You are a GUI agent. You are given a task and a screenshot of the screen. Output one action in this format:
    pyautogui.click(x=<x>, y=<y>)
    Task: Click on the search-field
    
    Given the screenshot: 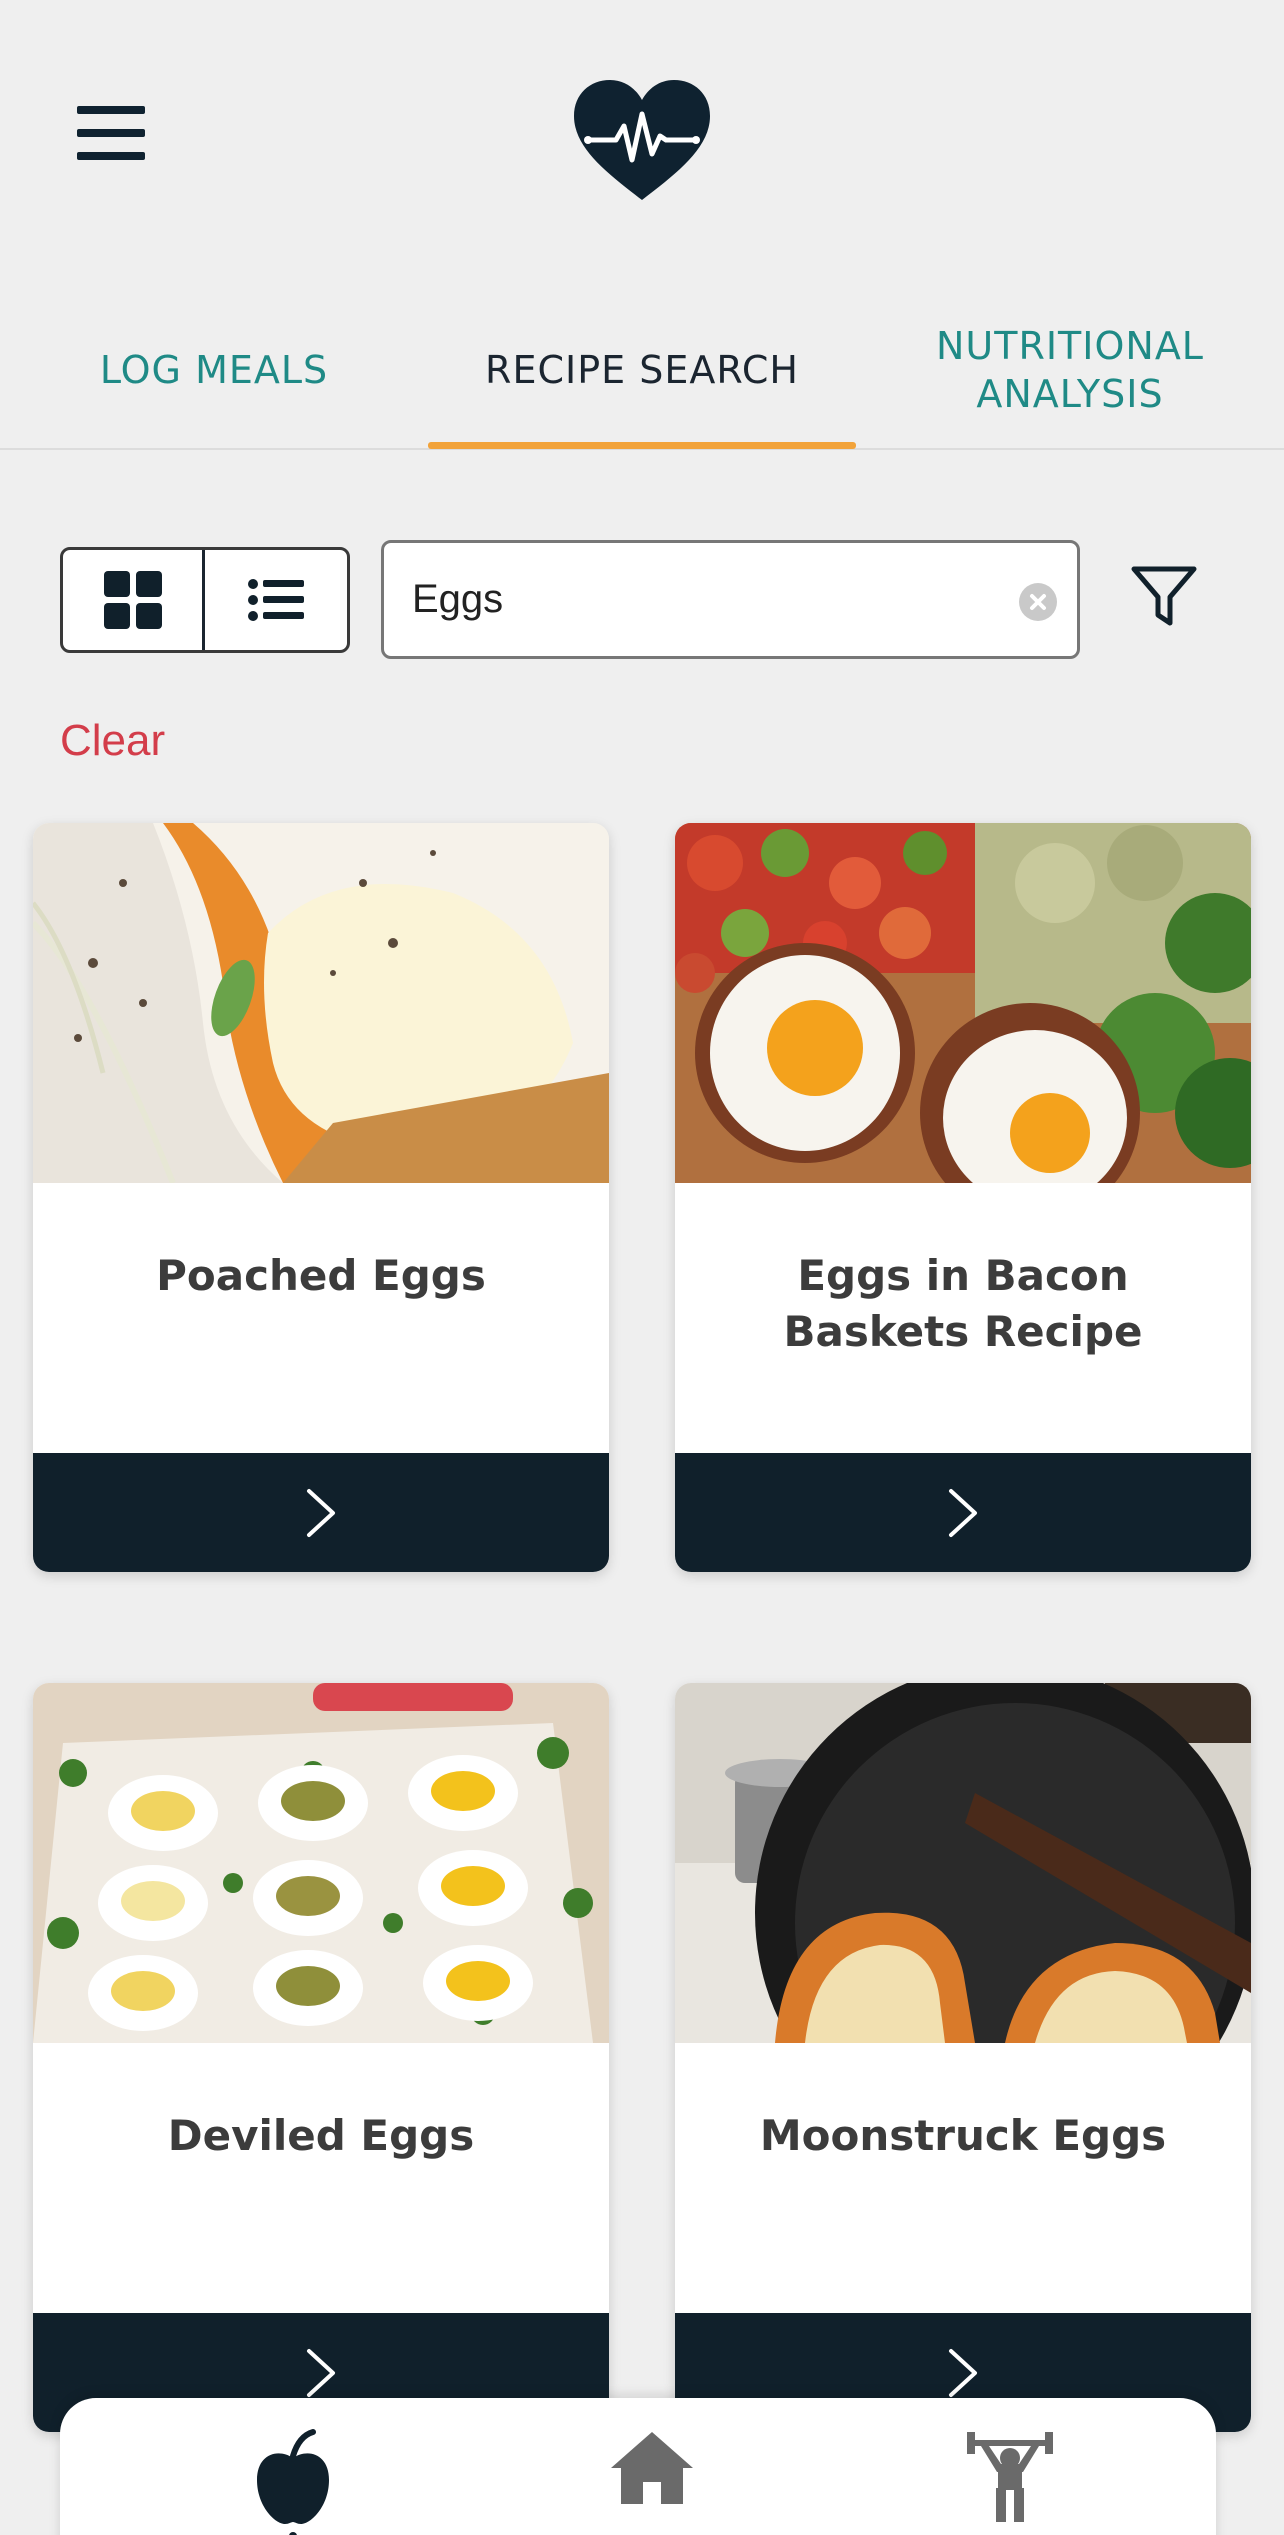 What is the action you would take?
    pyautogui.click(x=730, y=599)
    